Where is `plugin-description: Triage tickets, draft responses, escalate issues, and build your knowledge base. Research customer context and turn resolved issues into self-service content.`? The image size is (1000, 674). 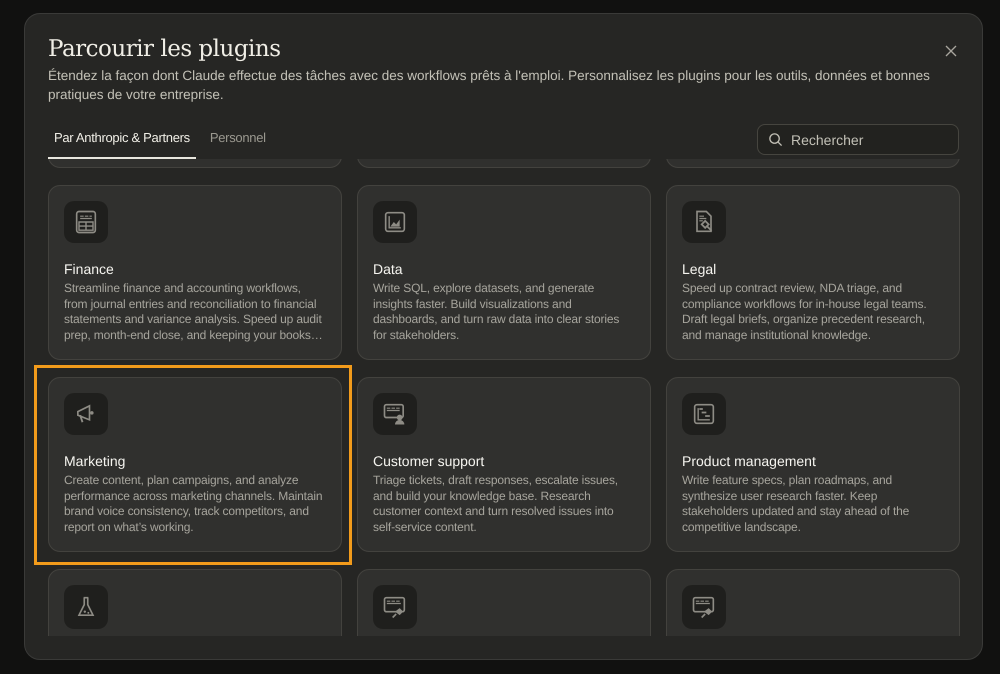 plugin-description: Triage tickets, draft responses, escalate issues, and build your knowledge base. Research customer context and turn resolved issues into self-service content. is located at coordinates (496, 504).